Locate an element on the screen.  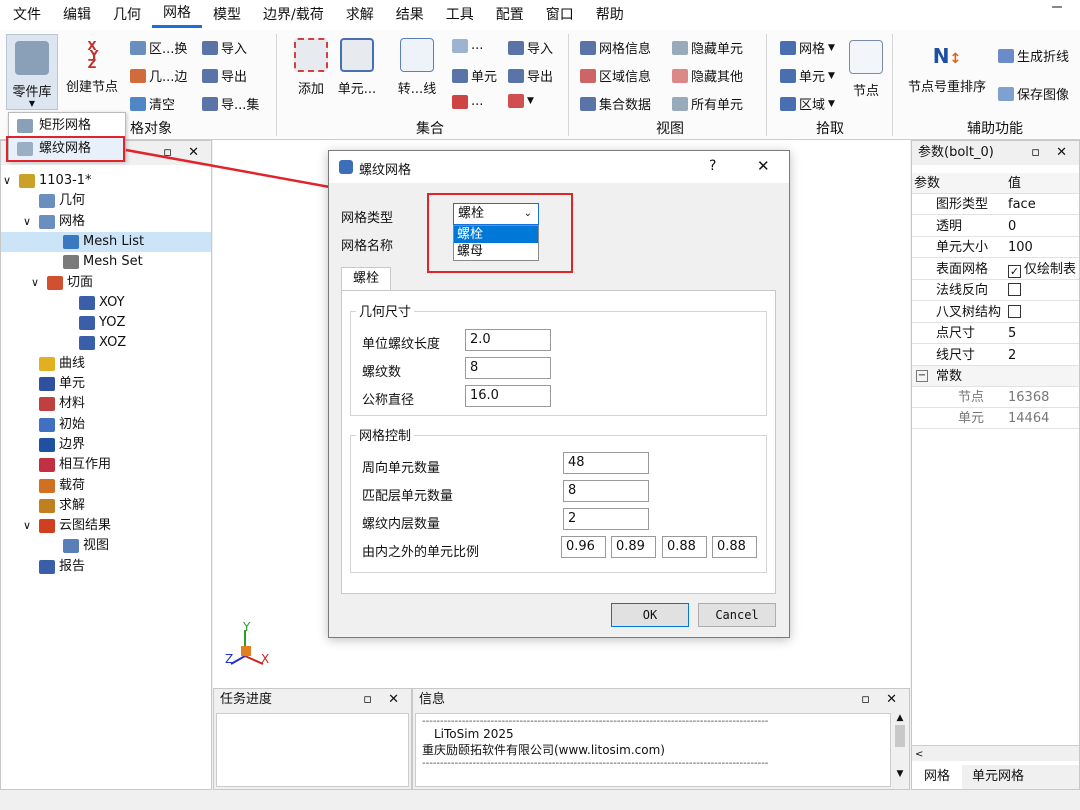
property-value is located at coordinates (1016, 290).